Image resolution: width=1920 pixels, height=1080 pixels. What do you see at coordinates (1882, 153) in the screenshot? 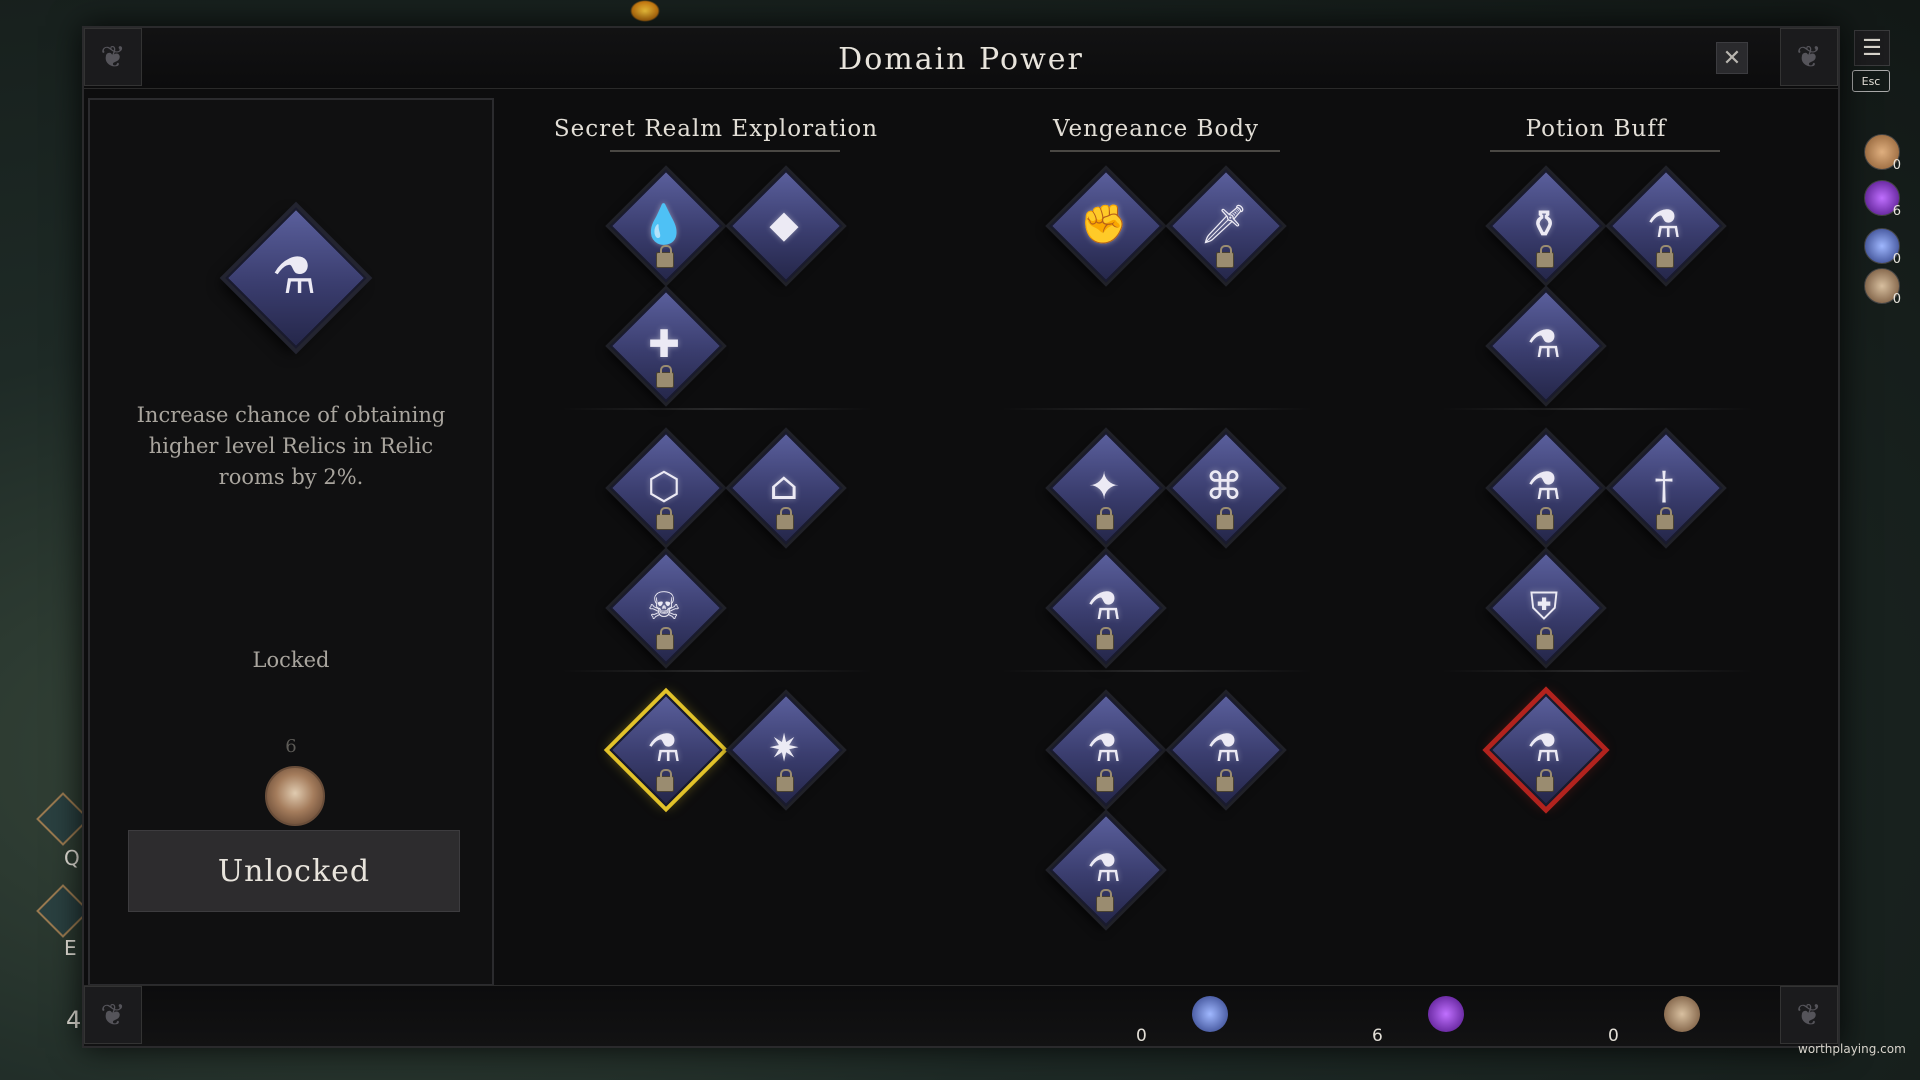
I see `side-resource-bronze-coin: 0` at bounding box center [1882, 153].